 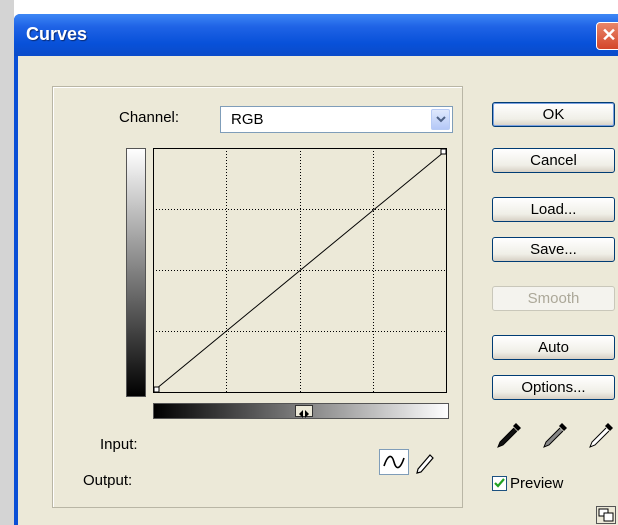 I want to click on preview-checkbox, so click(x=499, y=483).